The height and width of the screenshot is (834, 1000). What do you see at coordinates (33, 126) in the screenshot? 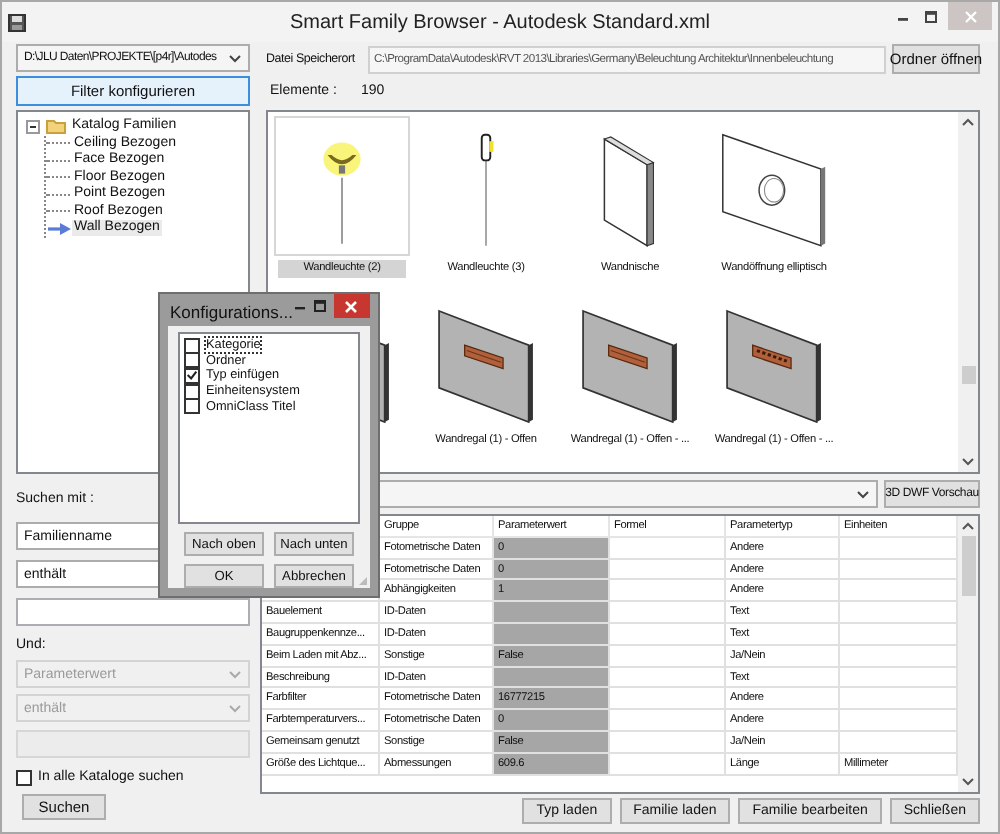
I see `collapse-icon` at bounding box center [33, 126].